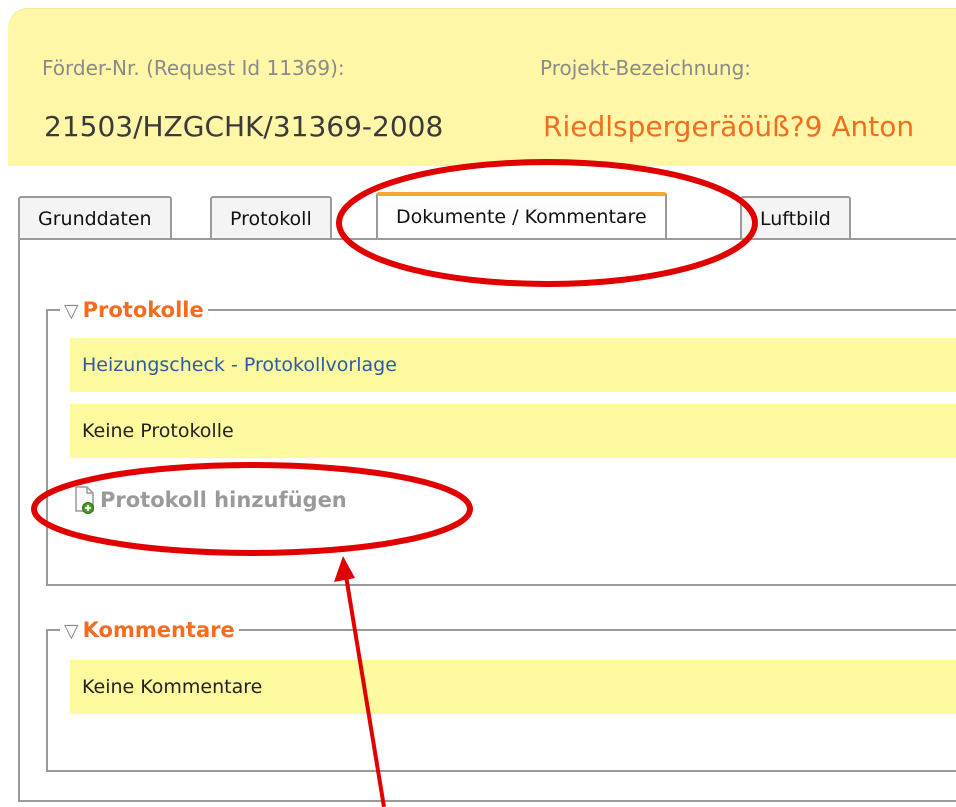 The height and width of the screenshot is (807, 956). I want to click on foerder-nr-value: 21503/HZGCHK/31369-2008, so click(244, 126).